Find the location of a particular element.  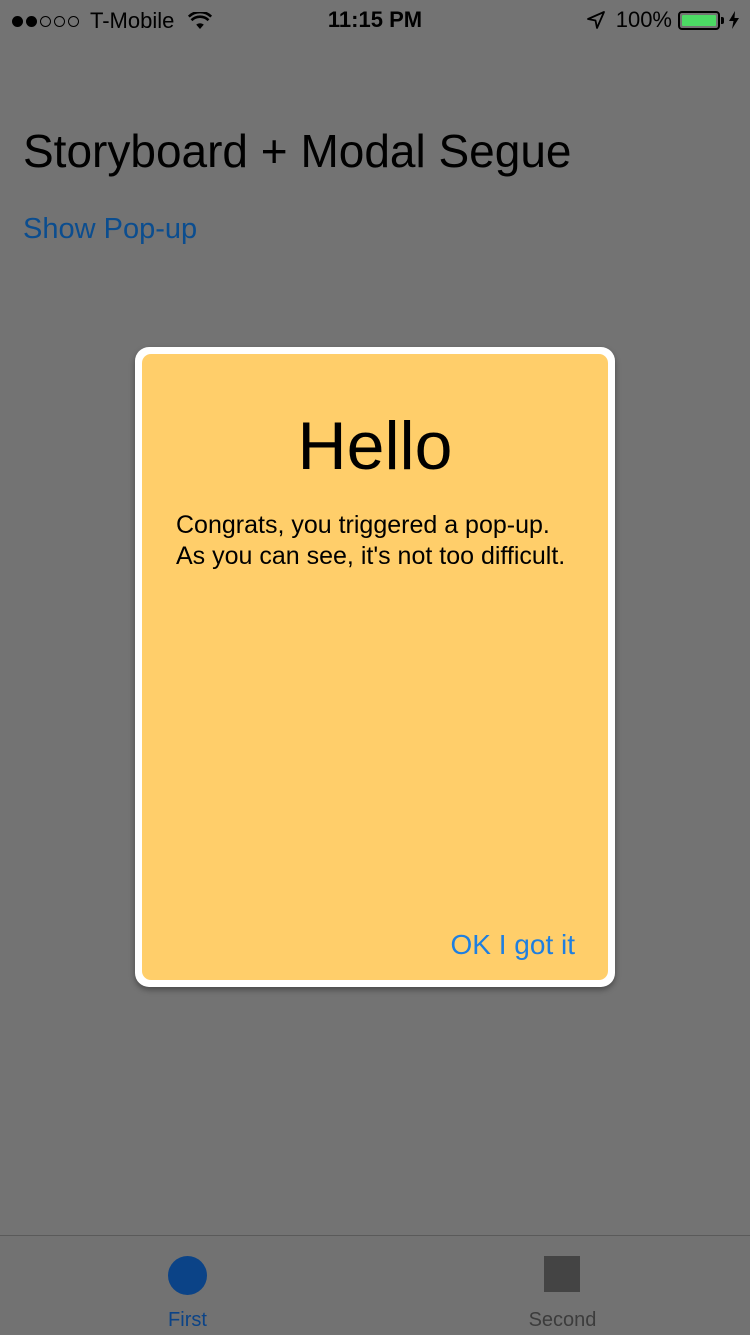

tab-first: First is located at coordinates (187, 1285).